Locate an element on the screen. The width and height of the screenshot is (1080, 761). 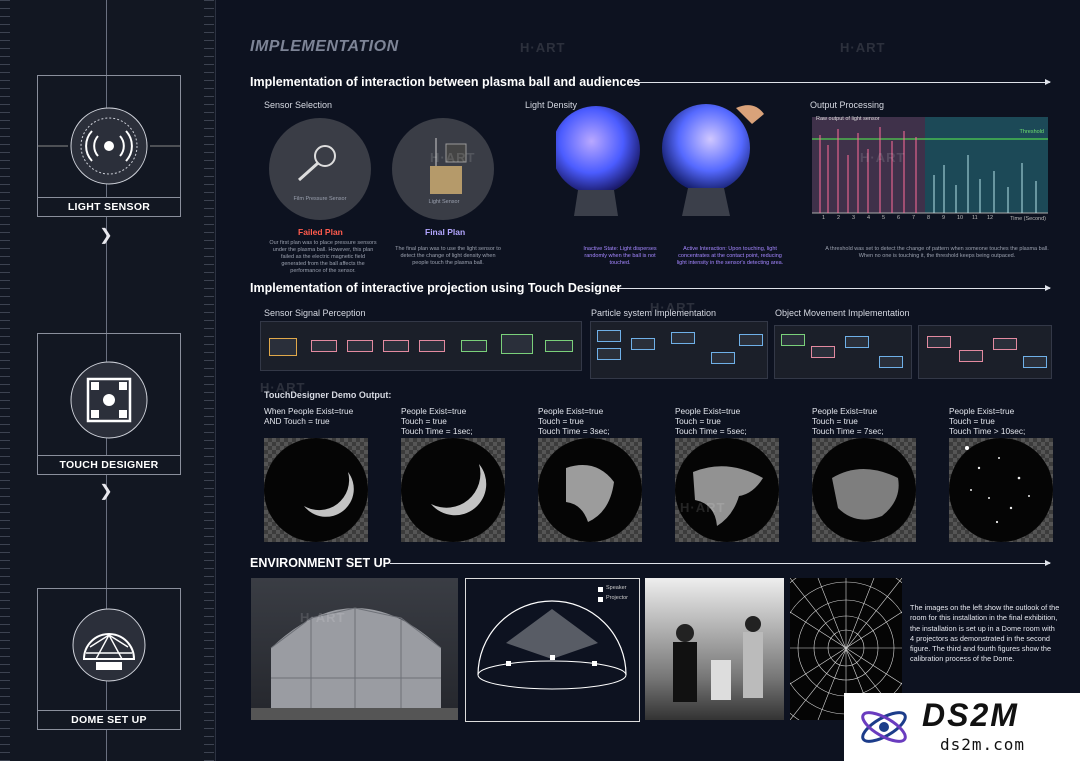
failed-caption: Film Pressure Sensor is located at coordinates (320, 199).